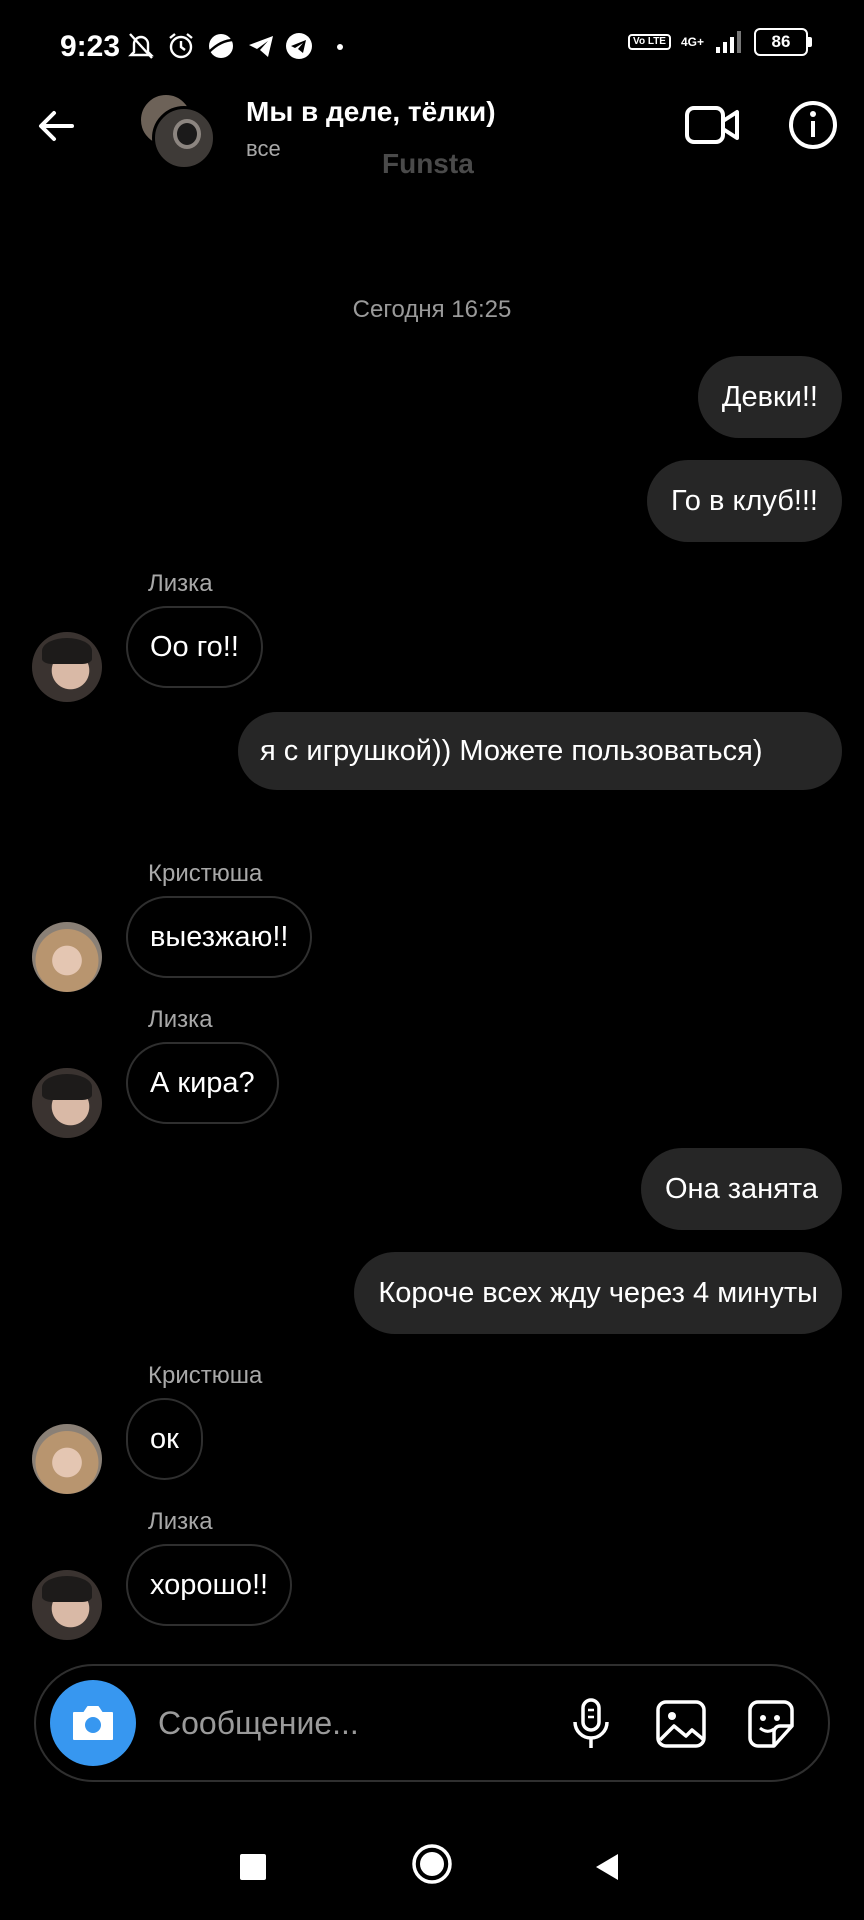 This screenshot has width=864, height=1920. I want to click on info-icon, so click(813, 125).